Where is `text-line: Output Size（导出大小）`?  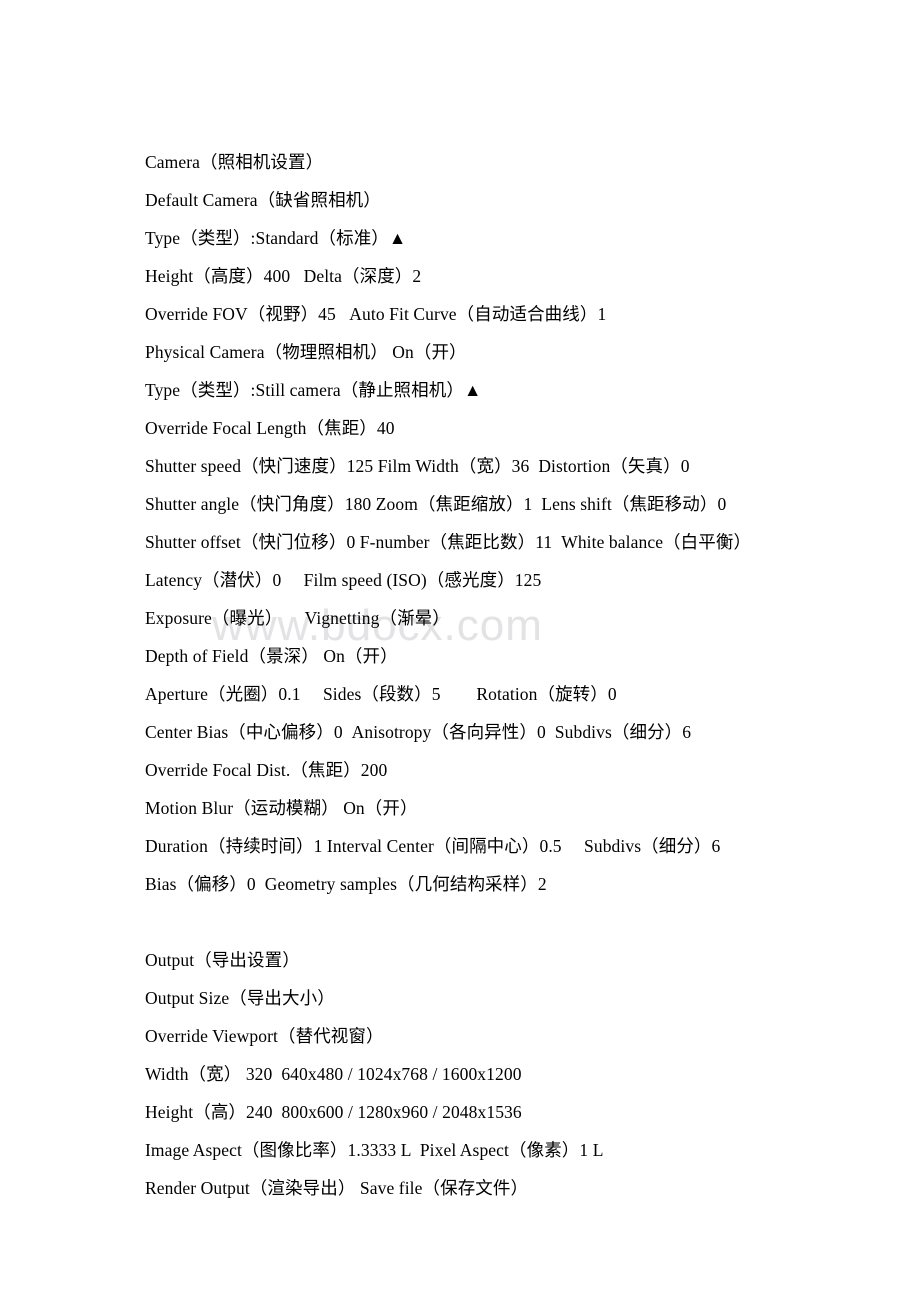
text-line: Output Size（导出大小） is located at coordinates (240, 998).